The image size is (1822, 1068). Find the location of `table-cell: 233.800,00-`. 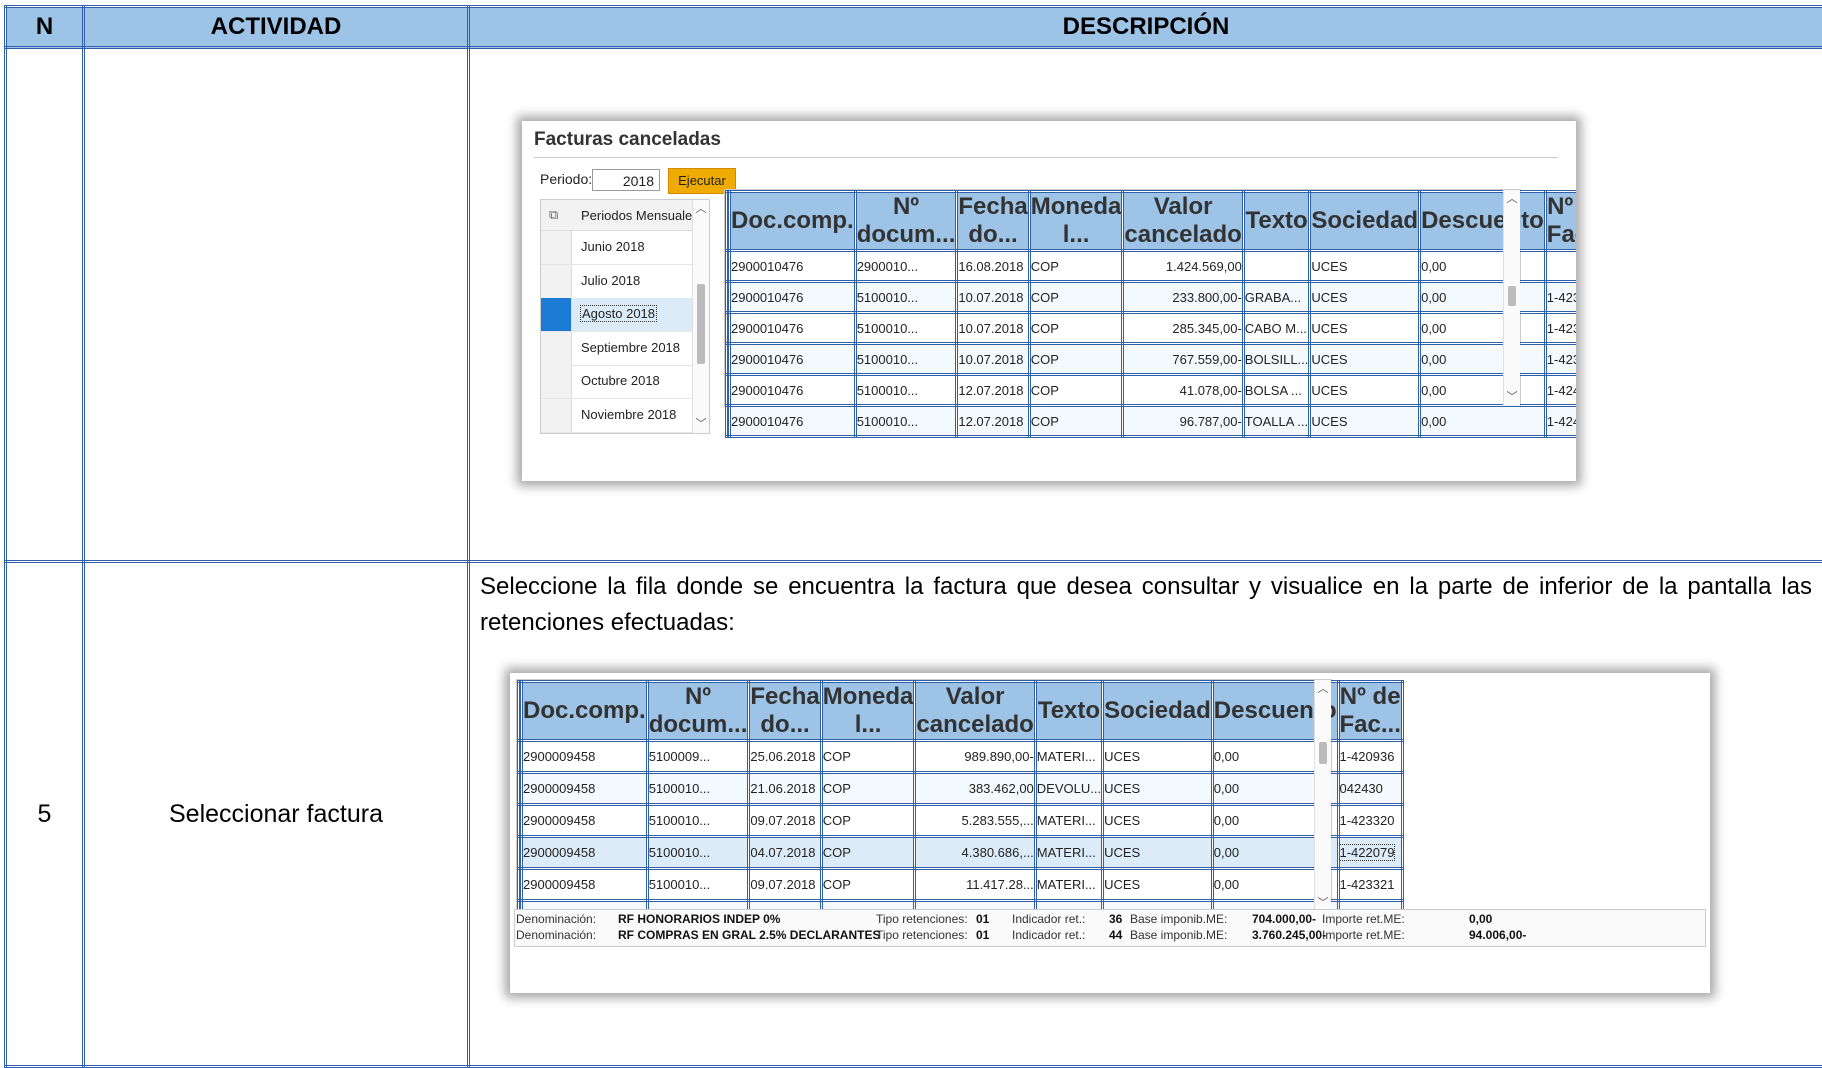

table-cell: 233.800,00- is located at coordinates (1183, 297).